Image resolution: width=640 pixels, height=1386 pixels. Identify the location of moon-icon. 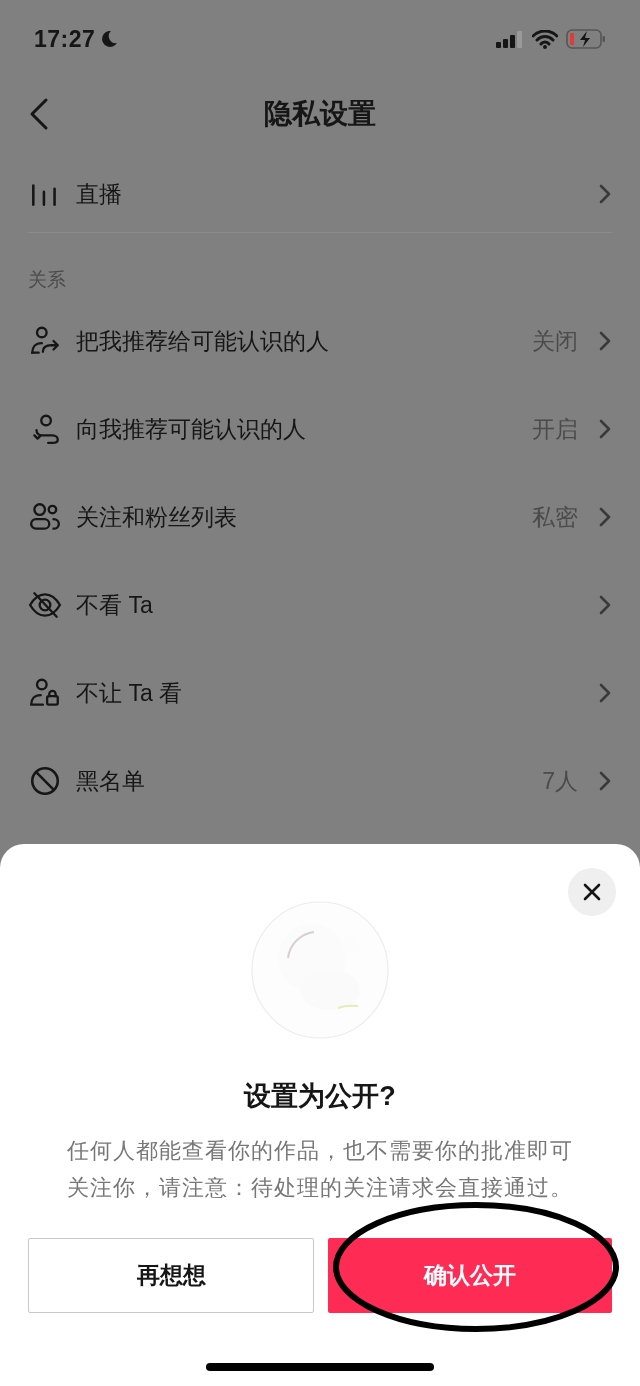
(109, 39).